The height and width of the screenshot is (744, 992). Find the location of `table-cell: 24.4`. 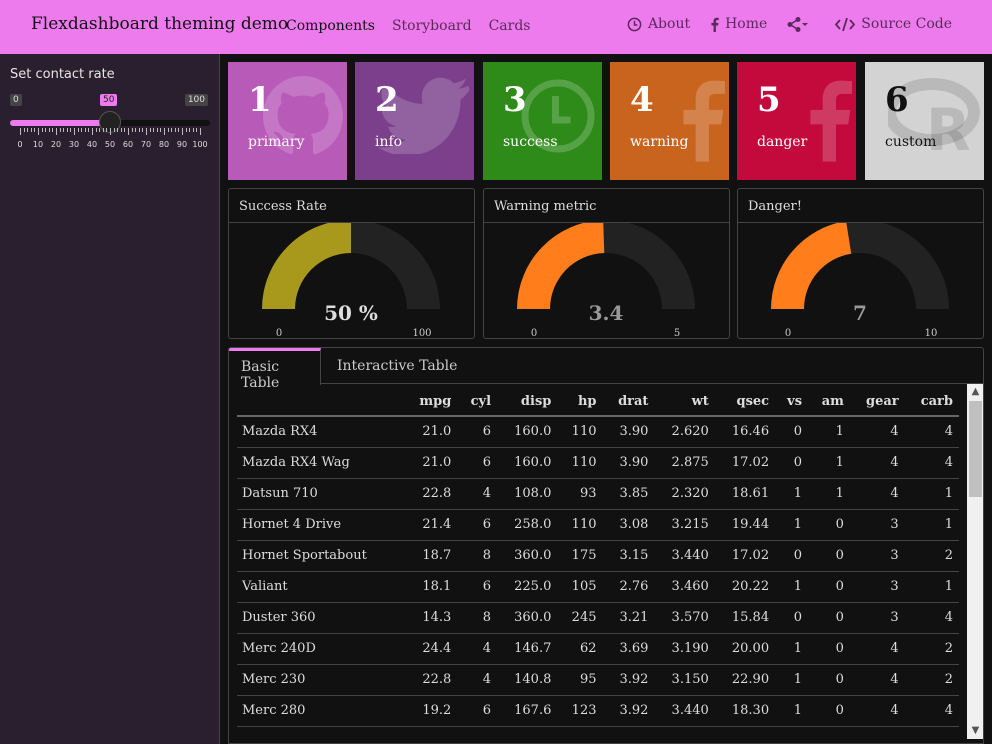

table-cell: 24.4 is located at coordinates (430, 649).